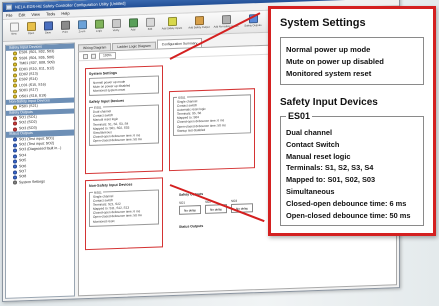 This screenshot has height=306, width=439. Describe the element at coordinates (107, 55) in the screenshot. I see `zoom-select: 100%` at that location.